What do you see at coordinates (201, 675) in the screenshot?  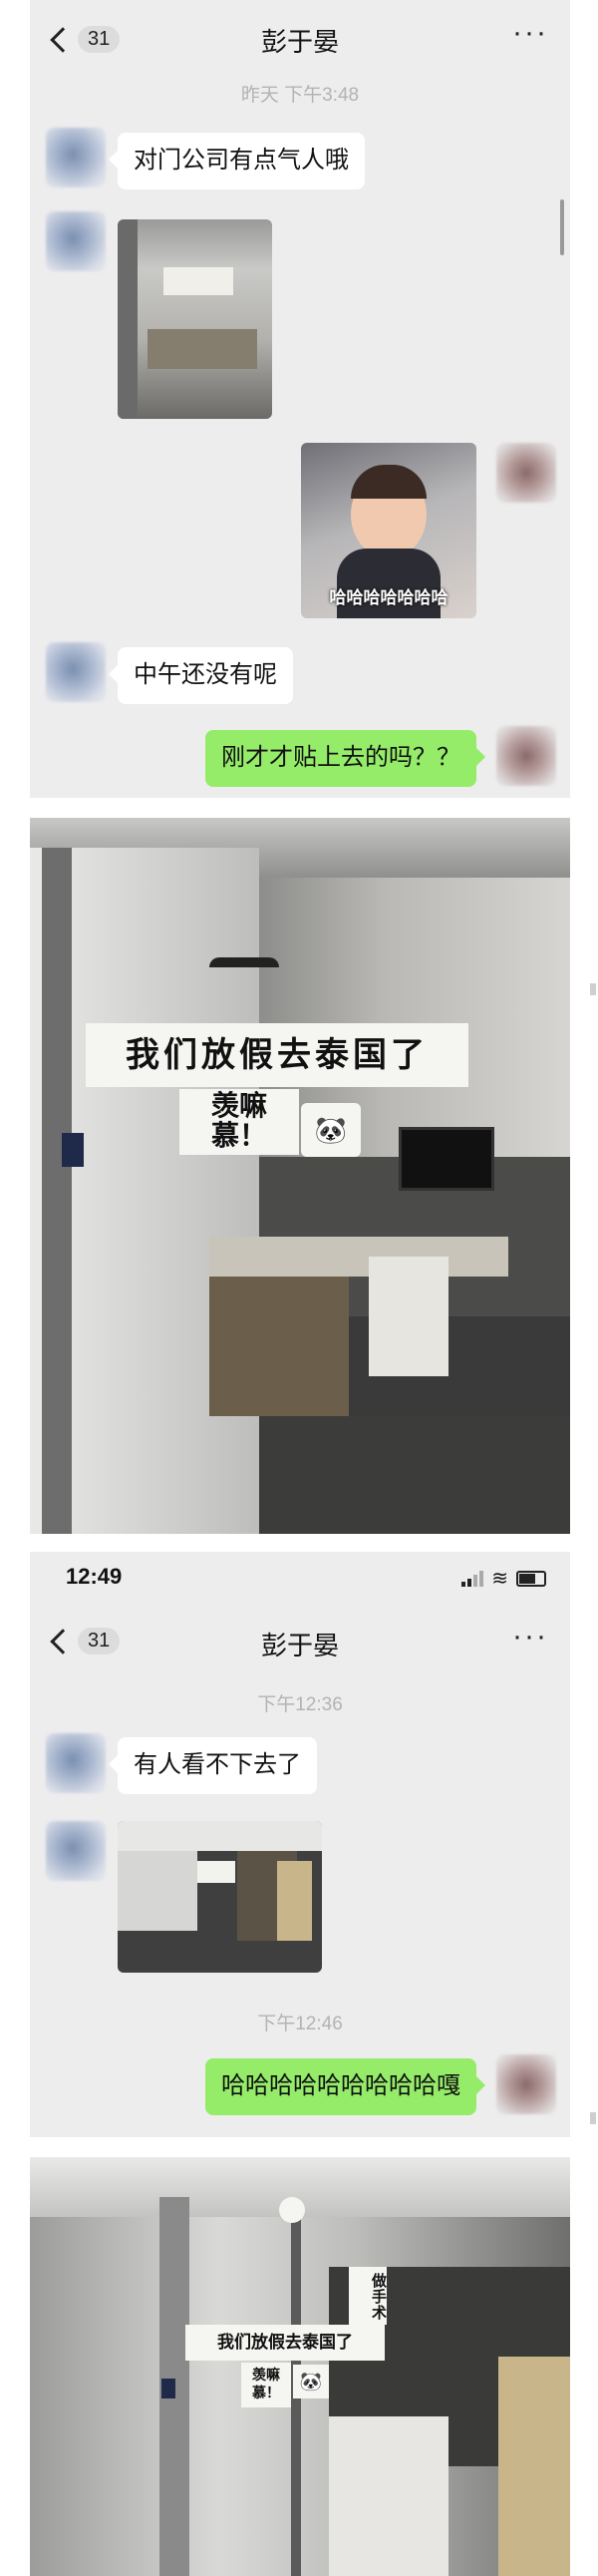 I see `incoming-message: 中午还没有呢` at bounding box center [201, 675].